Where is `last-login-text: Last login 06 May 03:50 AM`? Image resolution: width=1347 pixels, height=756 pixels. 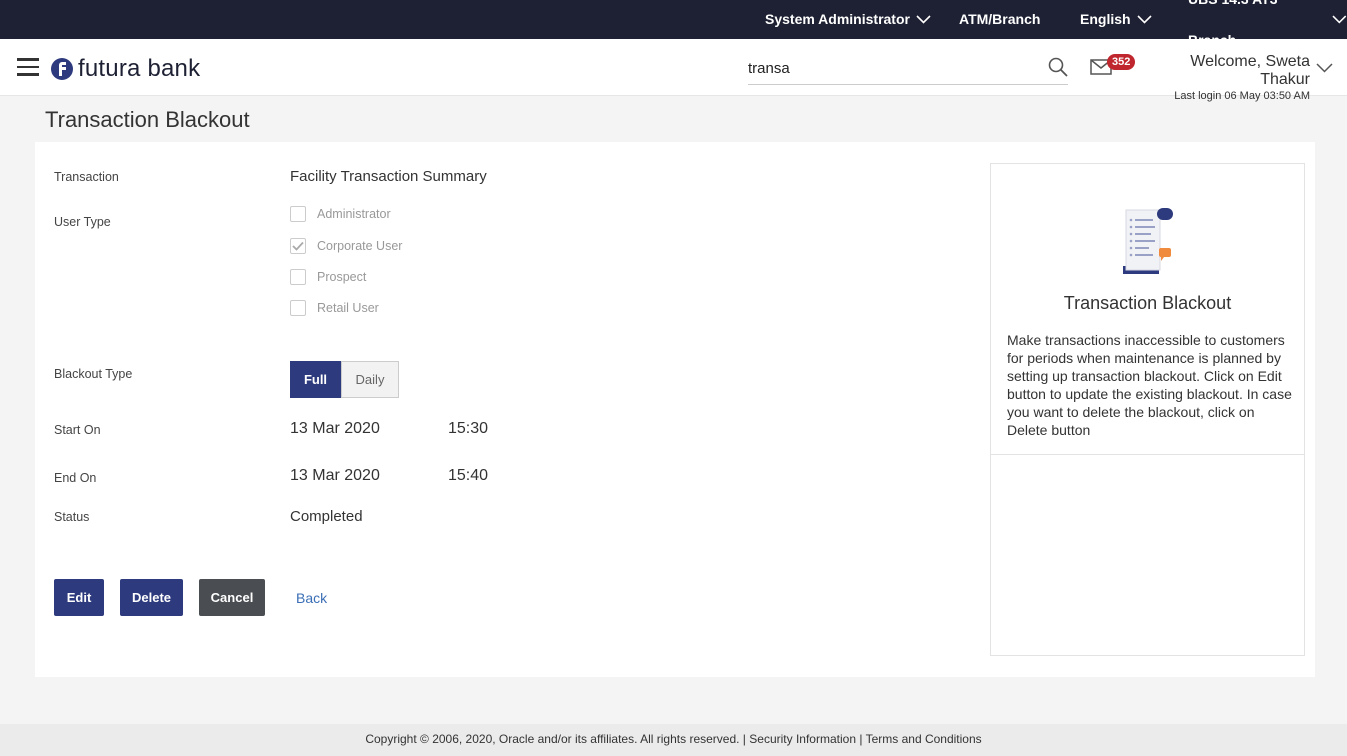 last-login-text: Last login 06 May 03:50 AM is located at coordinates (1242, 96).